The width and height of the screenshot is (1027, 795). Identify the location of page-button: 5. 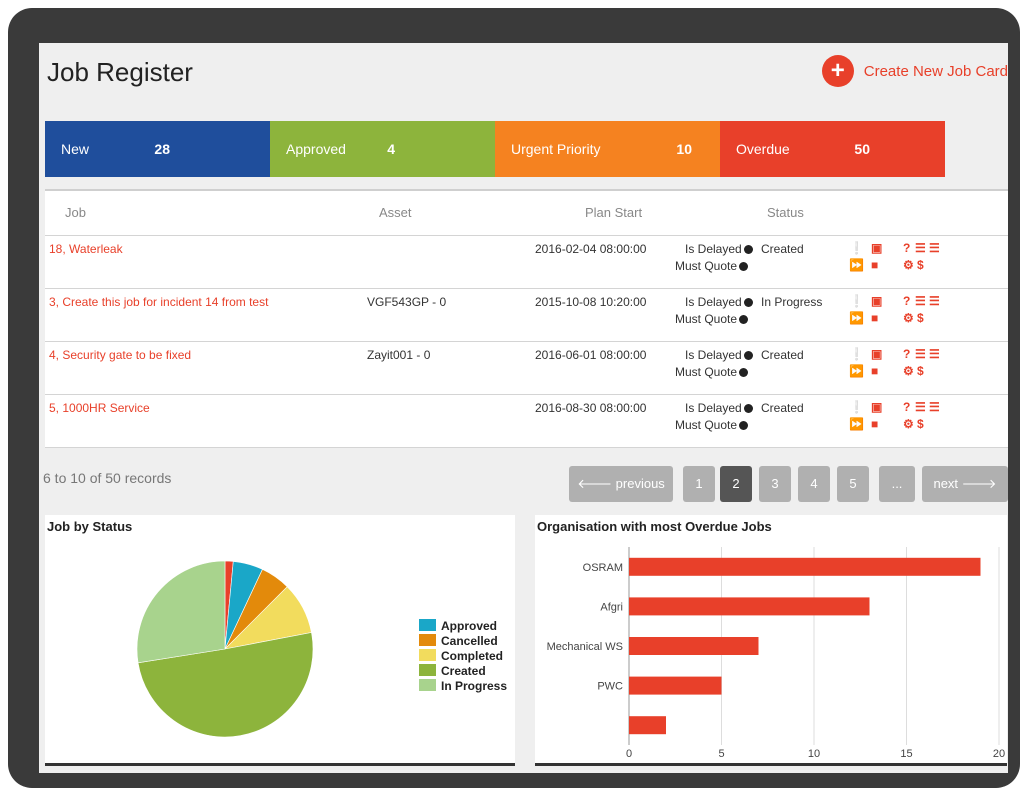
(853, 484).